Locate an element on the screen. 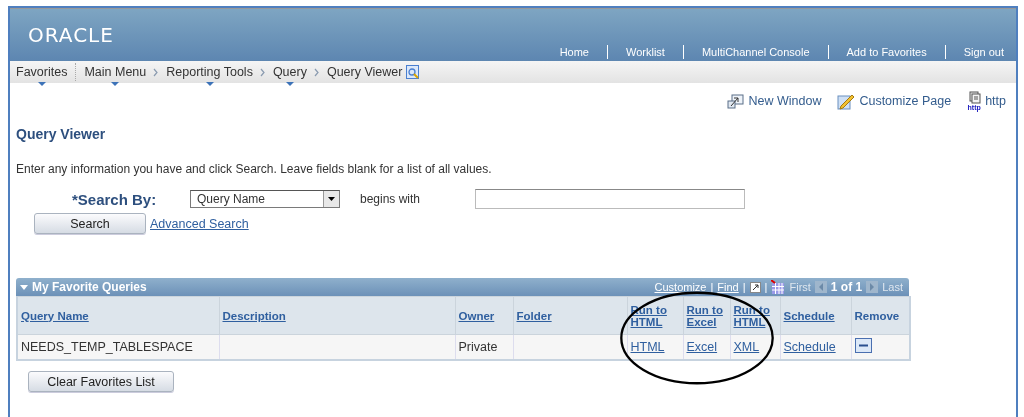 The width and height of the screenshot is (1024, 417). clear-favorites-button: Clear Favorites List is located at coordinates (101, 381).